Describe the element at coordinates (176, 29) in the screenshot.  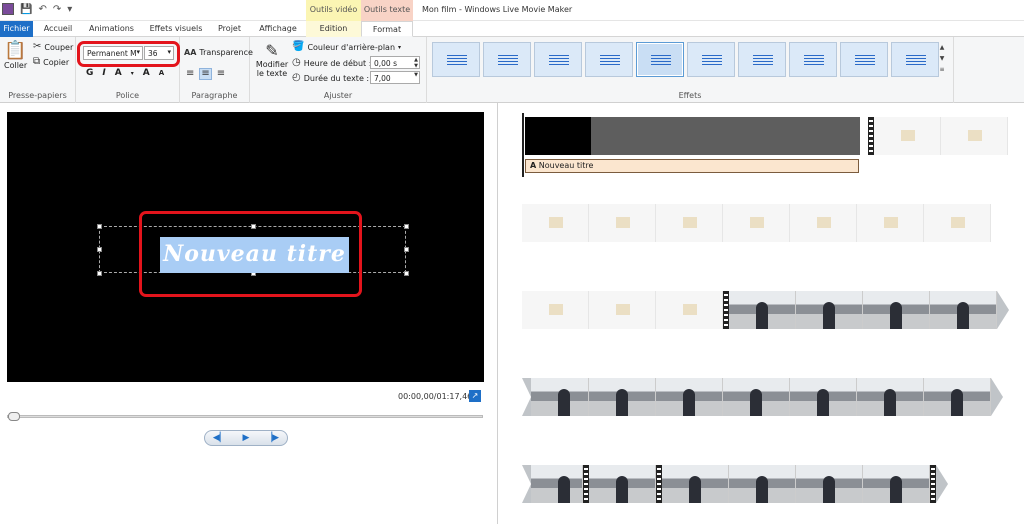
I see `tab-effets-visuels: Effets visuels` at that location.